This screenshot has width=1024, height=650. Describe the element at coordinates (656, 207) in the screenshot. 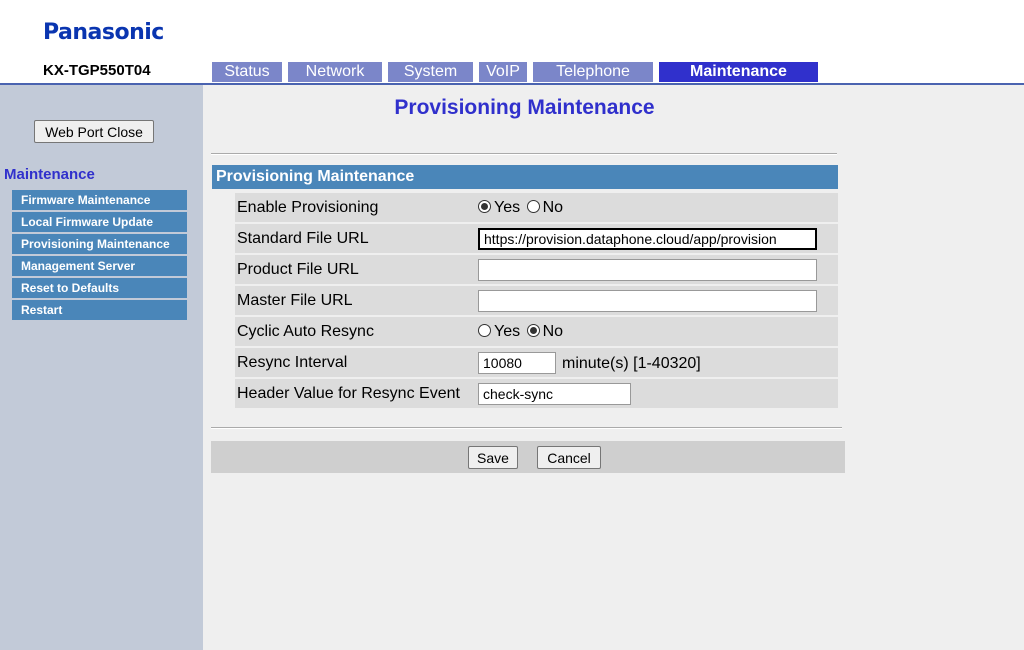

I see `enable-provisioning-options: Yes No` at that location.